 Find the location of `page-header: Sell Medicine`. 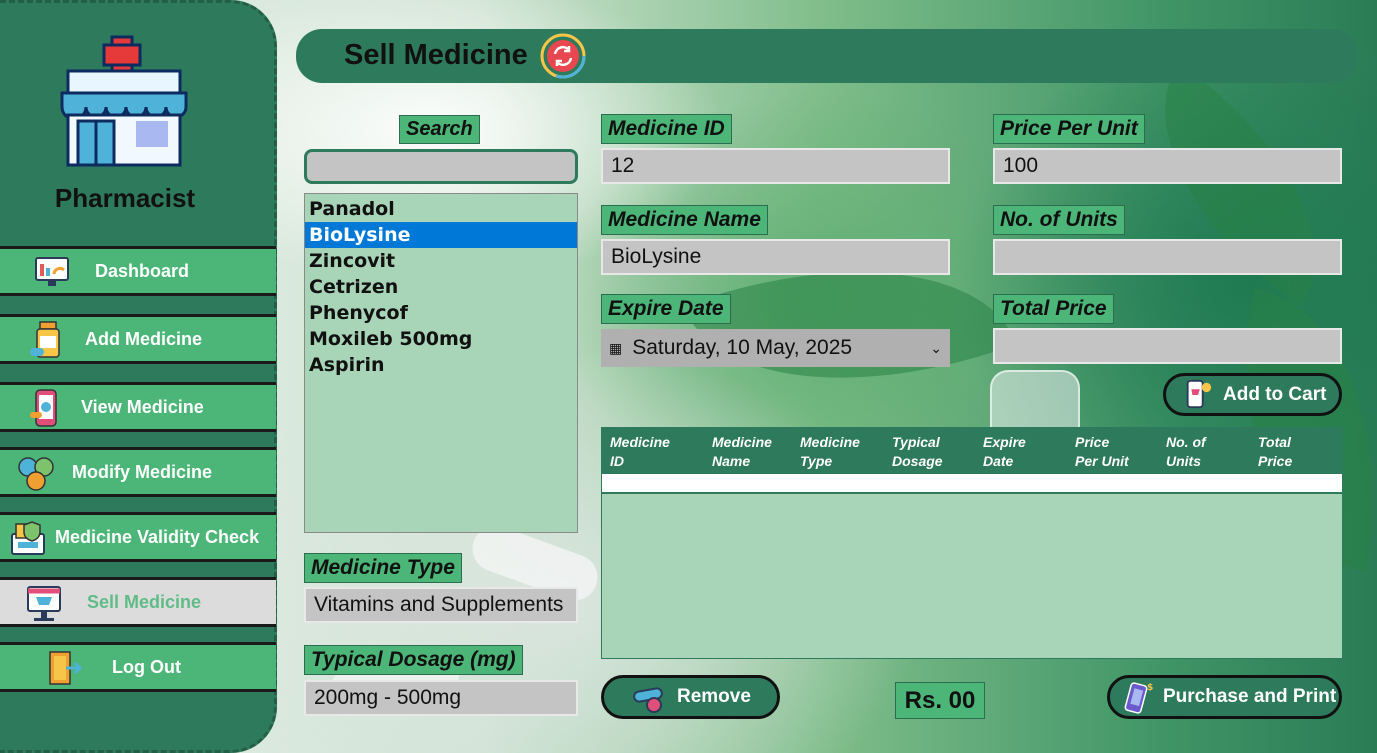

page-header: Sell Medicine is located at coordinates (827, 56).